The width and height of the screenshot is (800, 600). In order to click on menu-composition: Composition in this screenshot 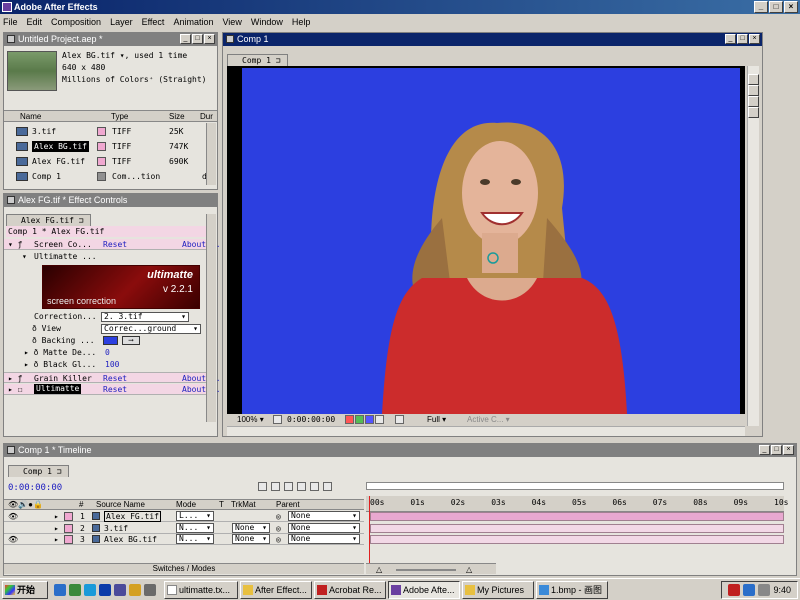, I will do `click(76, 22)`.